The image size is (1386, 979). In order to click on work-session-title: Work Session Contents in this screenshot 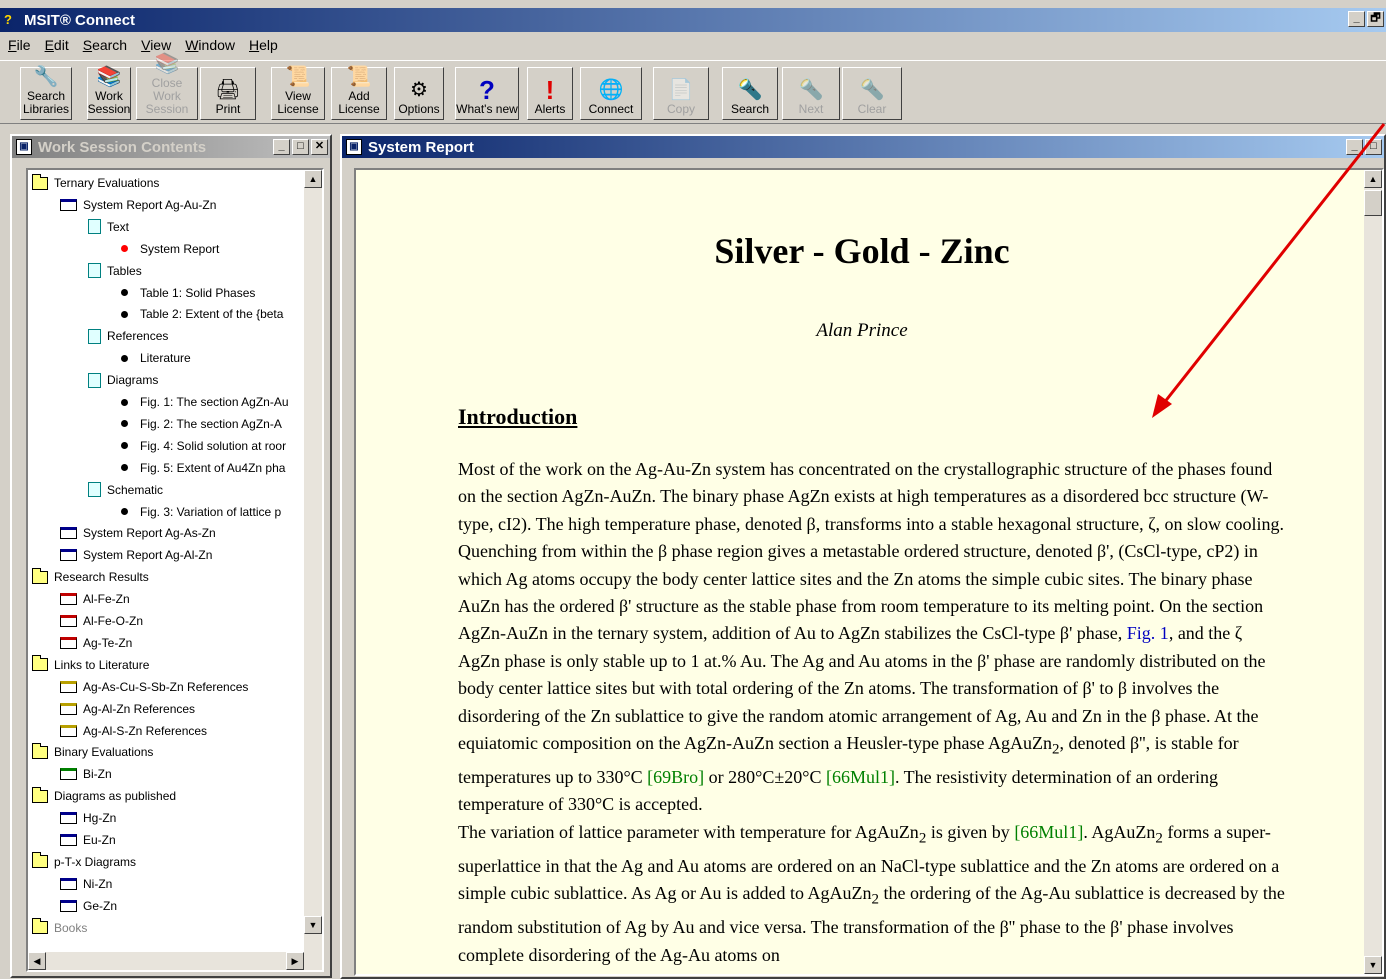, I will do `click(122, 147)`.